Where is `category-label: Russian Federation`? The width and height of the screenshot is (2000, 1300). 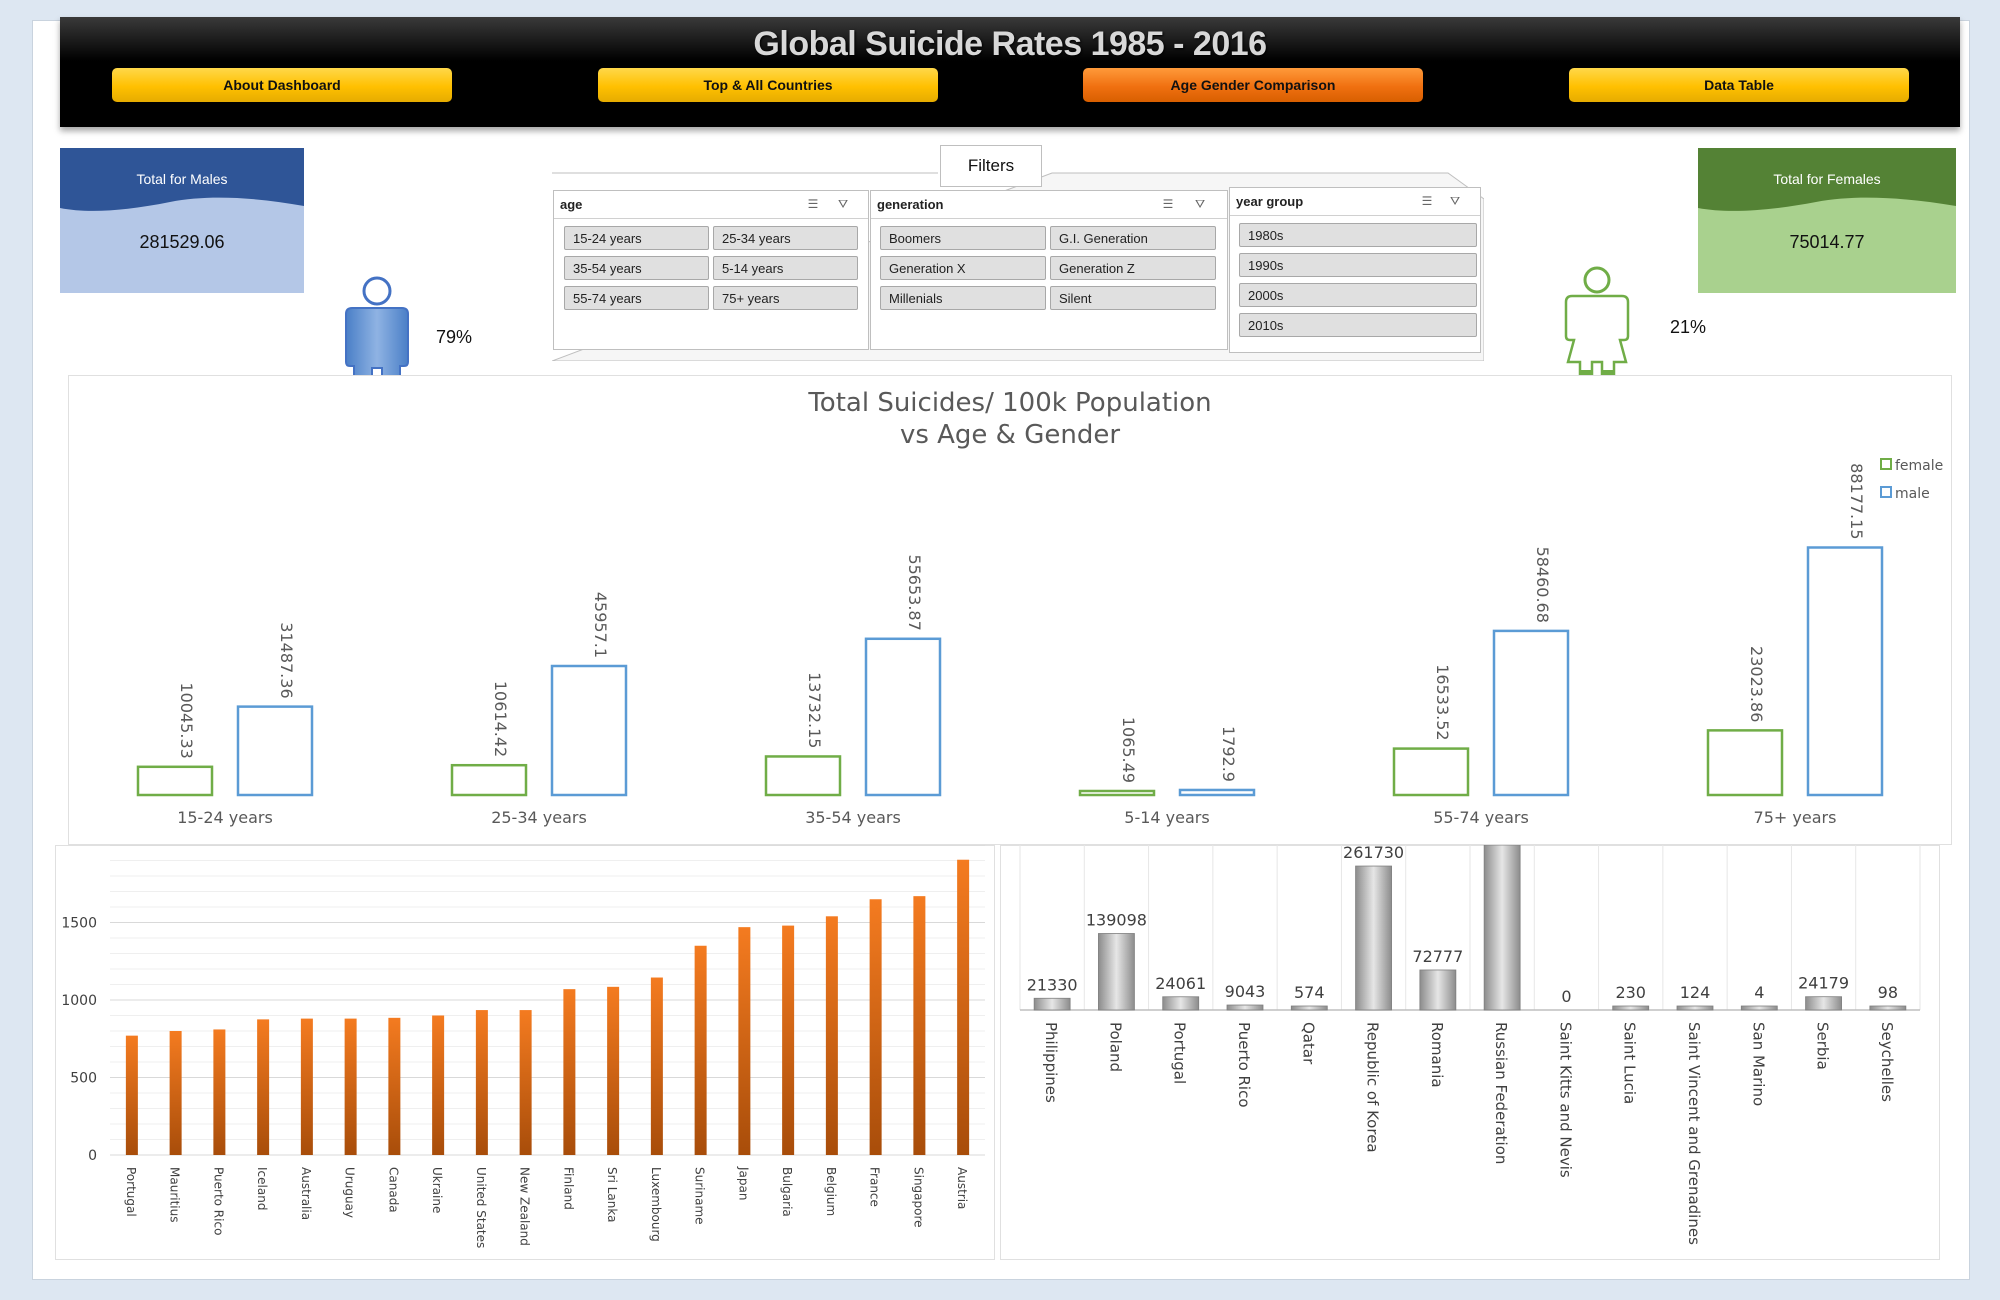 category-label: Russian Federation is located at coordinates (1501, 1093).